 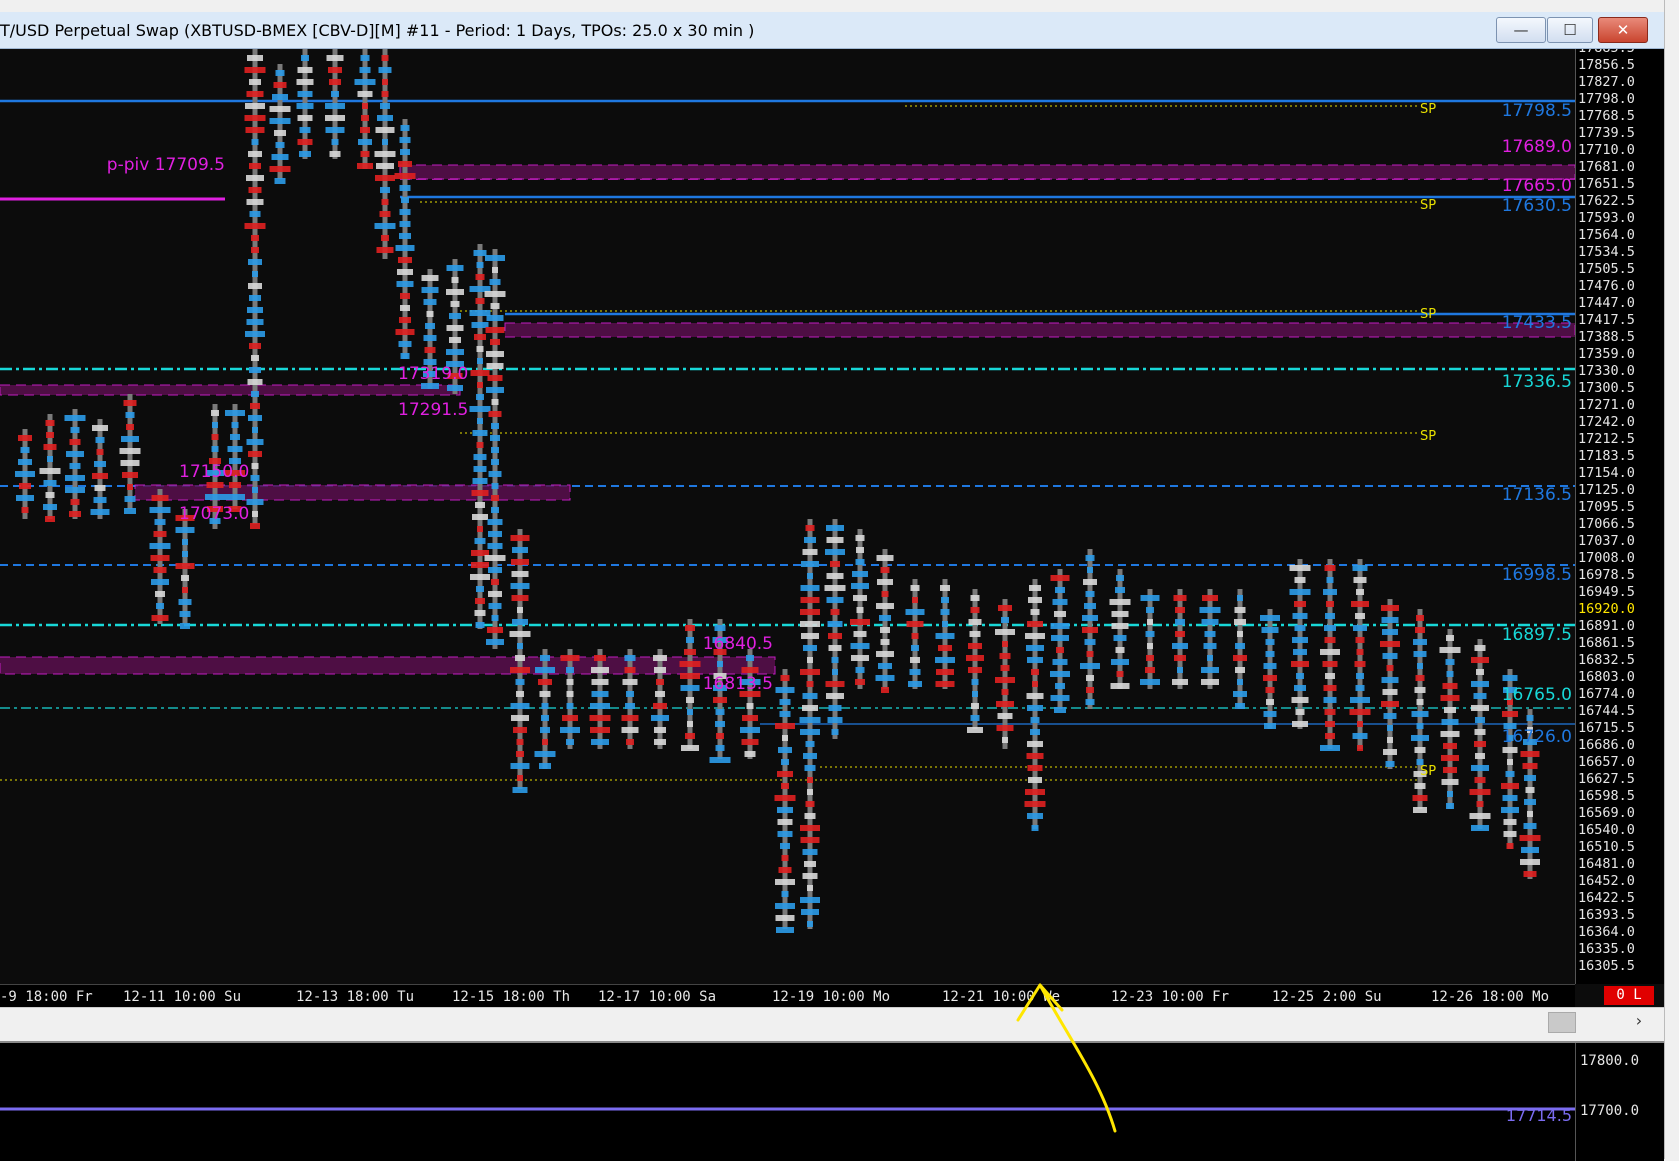 What do you see at coordinates (1537, 382) in the screenshot?
I see `level-value-label: 17336.5` at bounding box center [1537, 382].